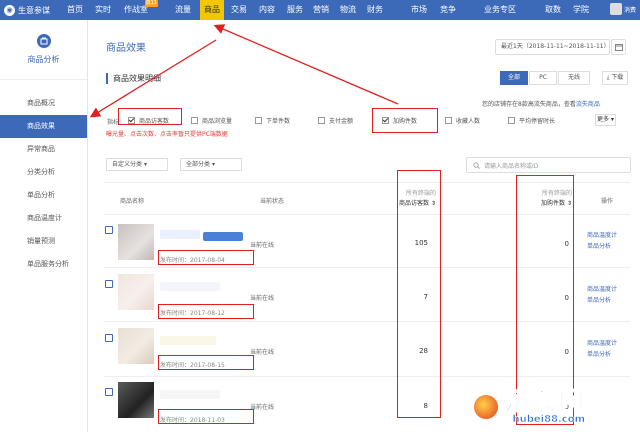 Image resolution: width=640 pixels, height=432 pixels. Describe the element at coordinates (486, 407) in the screenshot. I see `watermark-logo-icon` at that location.